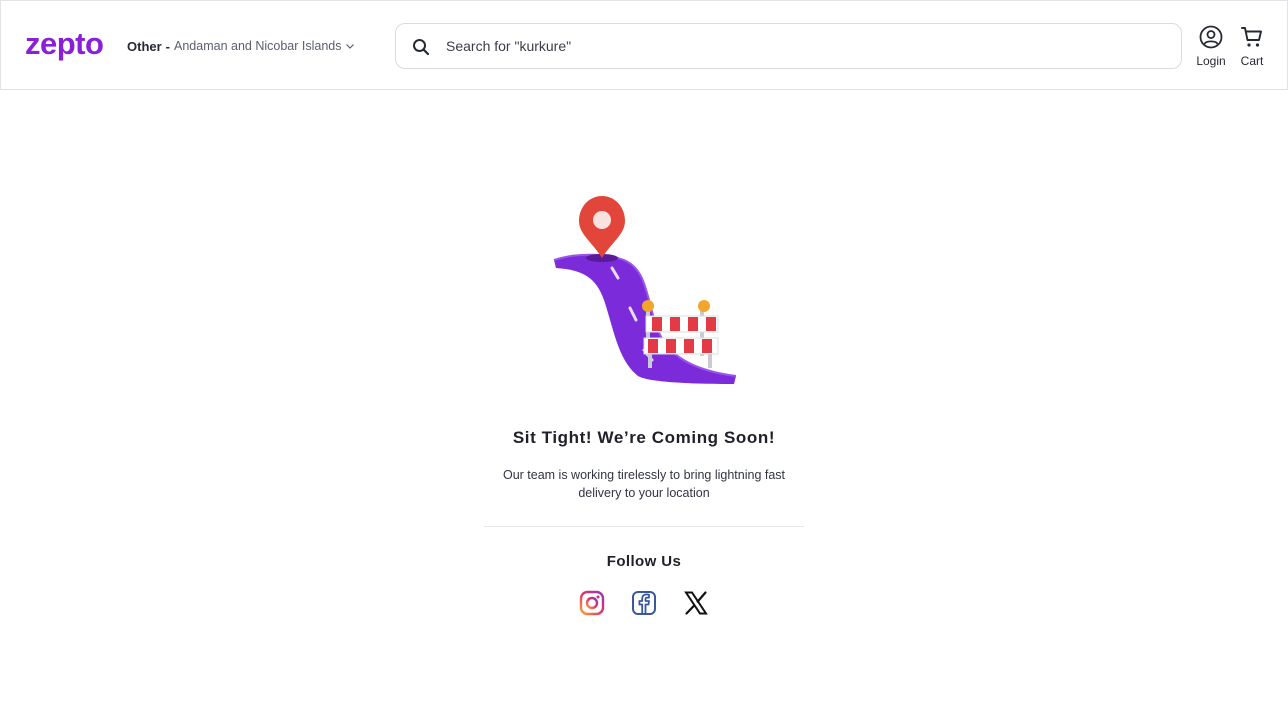 The image size is (1288, 711). I want to click on cart-icon, so click(1251, 37).